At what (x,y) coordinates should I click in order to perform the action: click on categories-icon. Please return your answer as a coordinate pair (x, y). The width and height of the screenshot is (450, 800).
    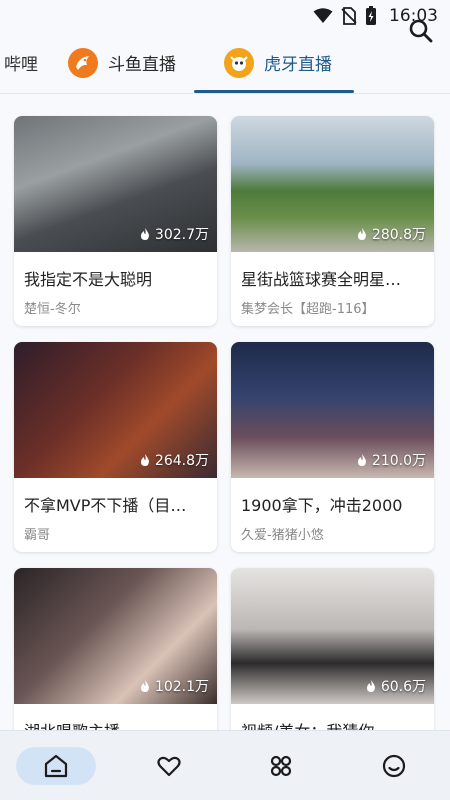
    Looking at the image, I should click on (281, 765).